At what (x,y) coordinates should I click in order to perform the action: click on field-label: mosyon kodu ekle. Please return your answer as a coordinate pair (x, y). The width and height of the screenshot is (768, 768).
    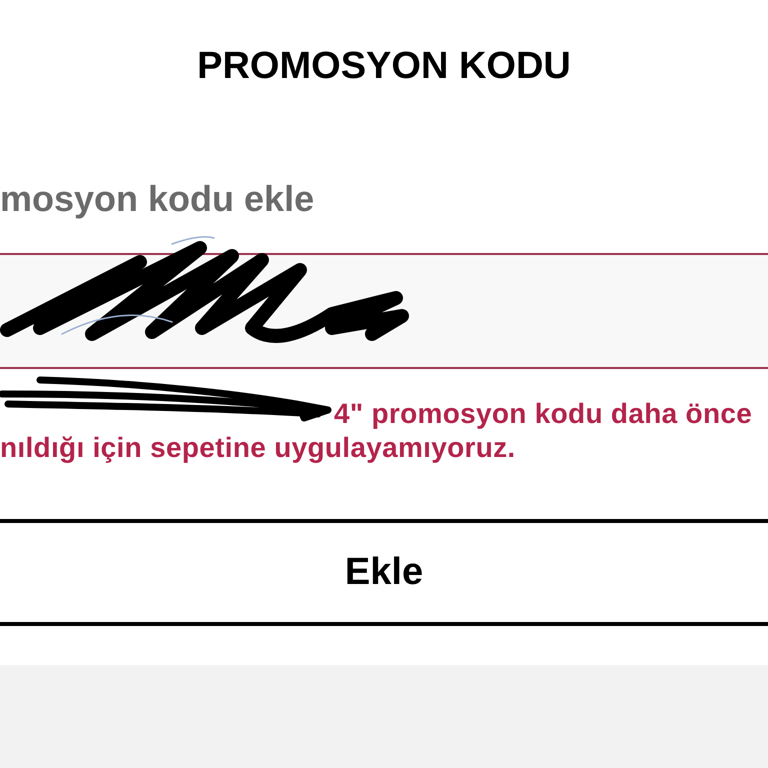
    Looking at the image, I should click on (157, 199).